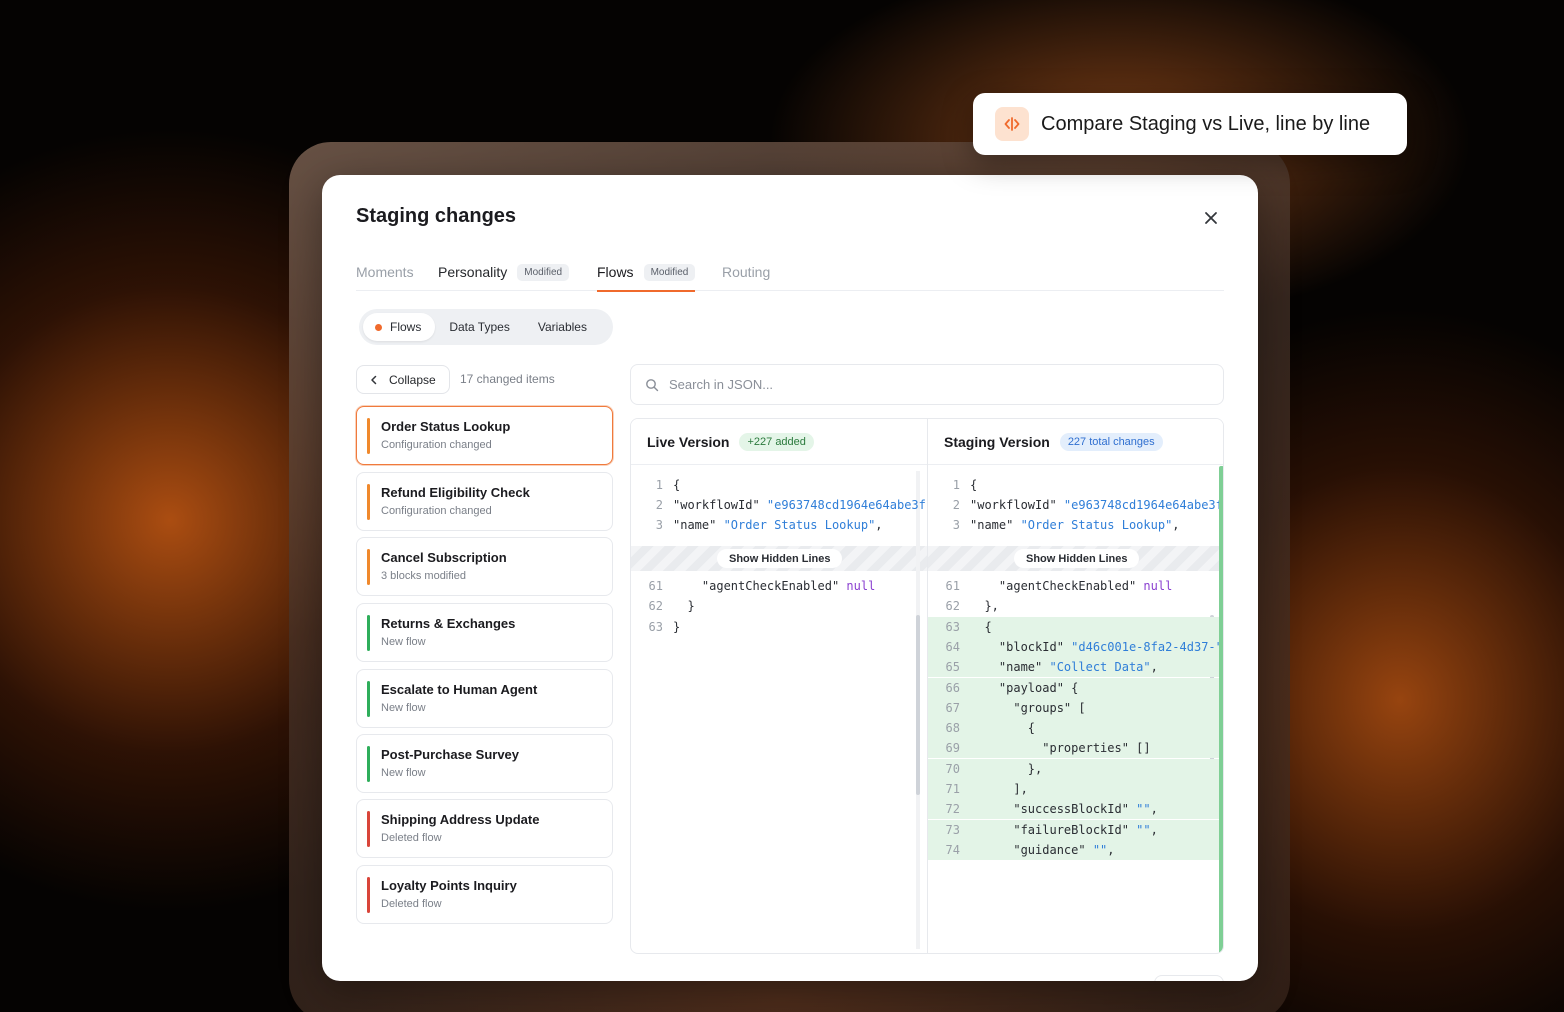  I want to click on tab-personality: Personality Modified, so click(504, 272).